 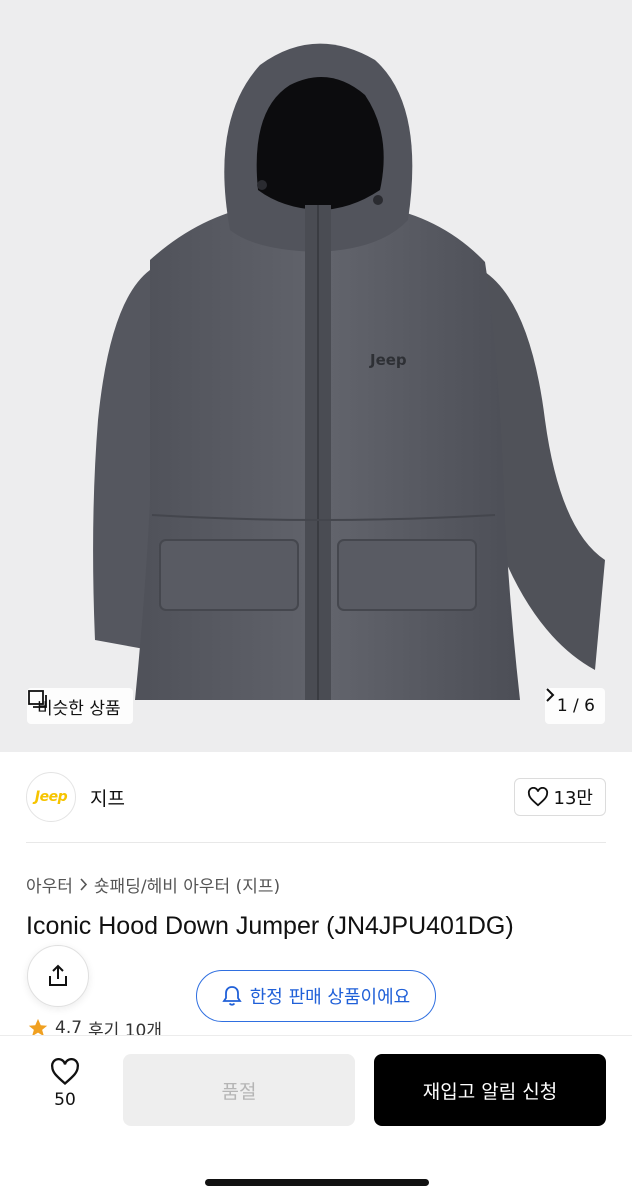 I want to click on divider, so click(x=316, y=842).